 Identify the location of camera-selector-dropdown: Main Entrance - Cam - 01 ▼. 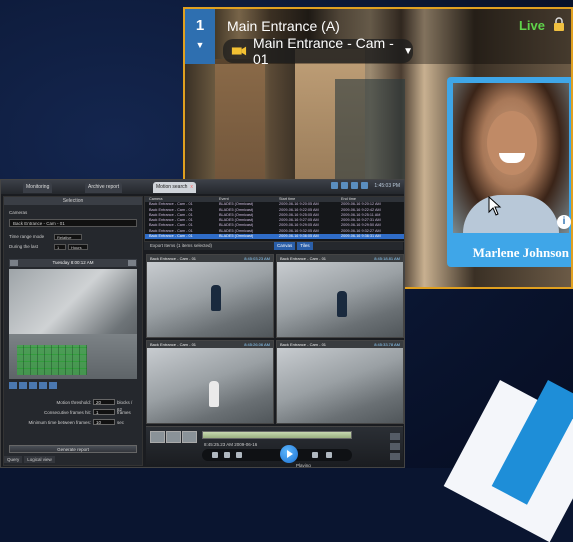
(318, 51).